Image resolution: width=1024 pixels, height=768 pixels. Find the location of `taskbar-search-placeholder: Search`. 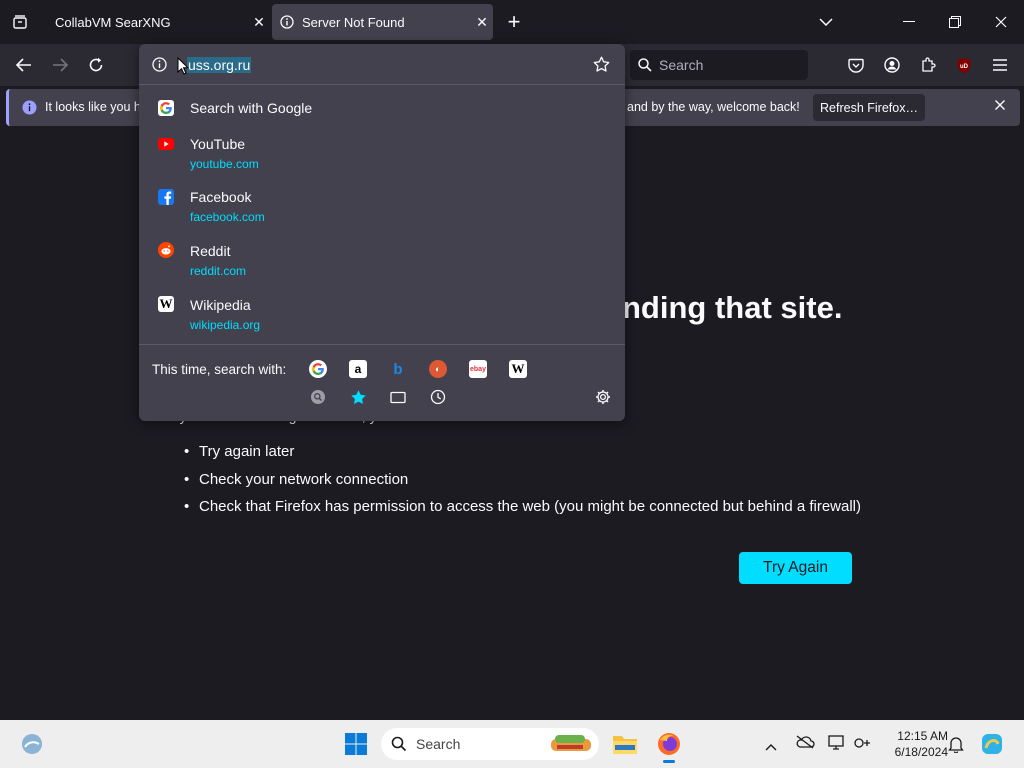

taskbar-search-placeholder: Search is located at coordinates (438, 744).